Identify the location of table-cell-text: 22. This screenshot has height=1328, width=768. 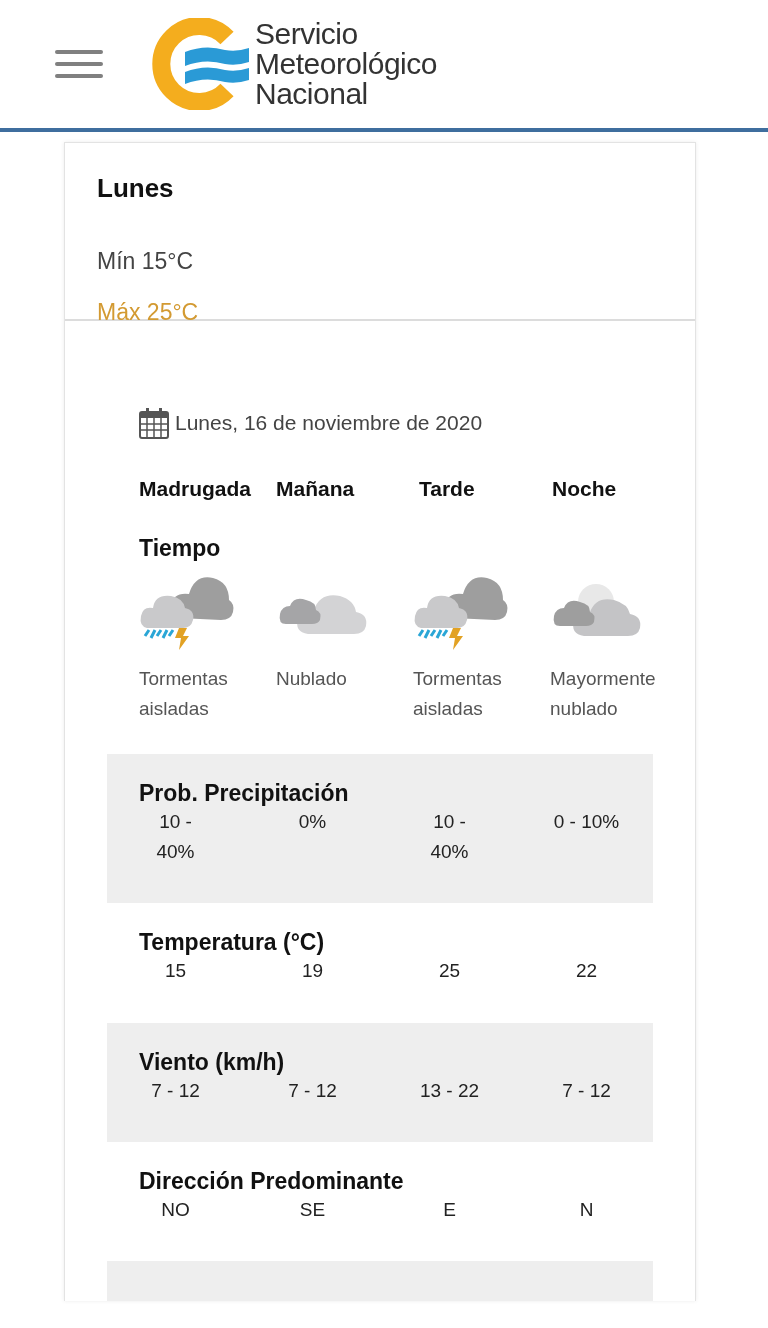
(586, 971).